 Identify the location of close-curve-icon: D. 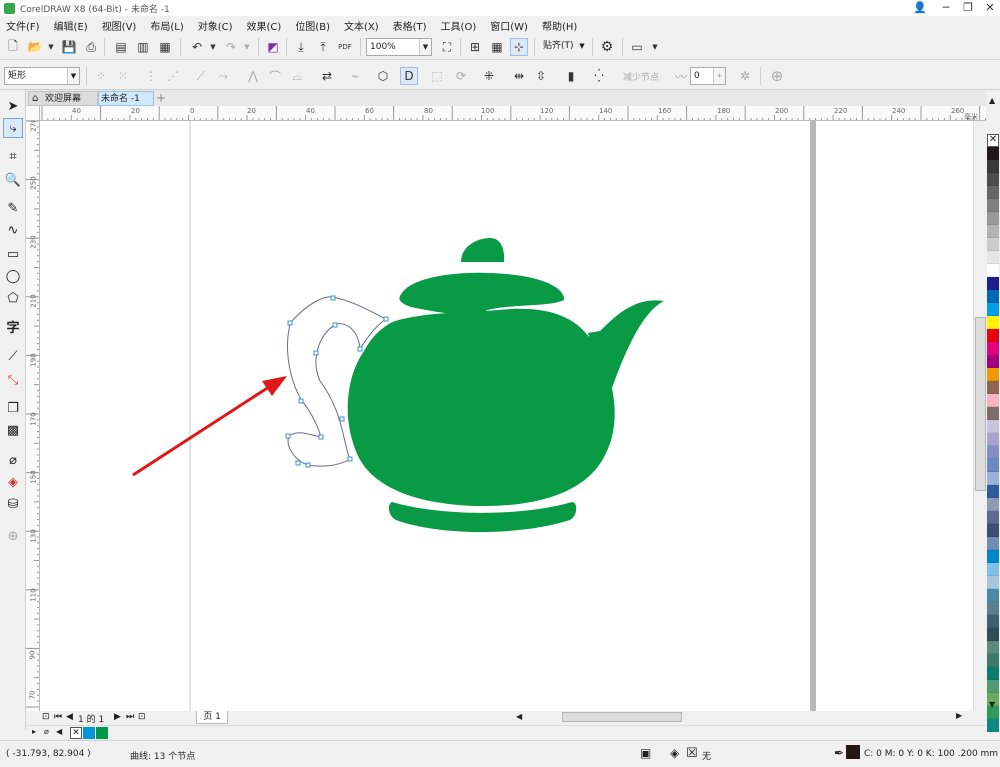
(409, 76).